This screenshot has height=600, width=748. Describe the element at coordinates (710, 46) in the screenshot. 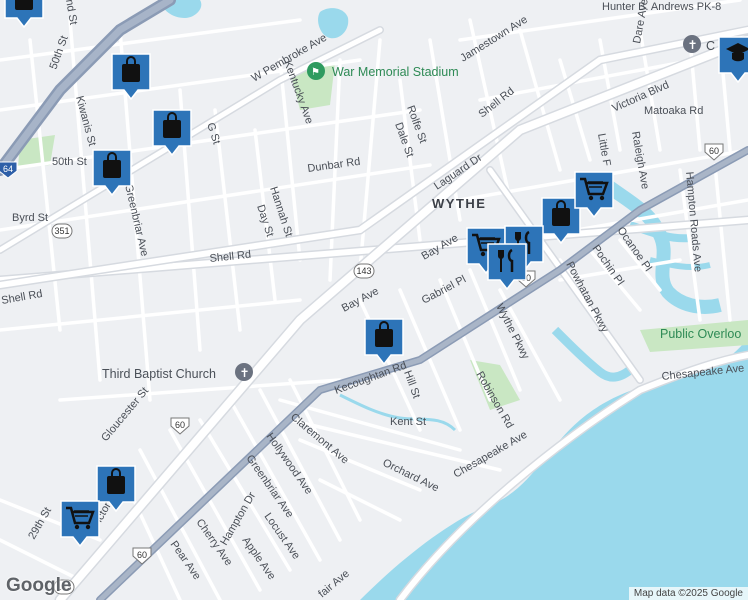

I see `svg-text: C` at that location.